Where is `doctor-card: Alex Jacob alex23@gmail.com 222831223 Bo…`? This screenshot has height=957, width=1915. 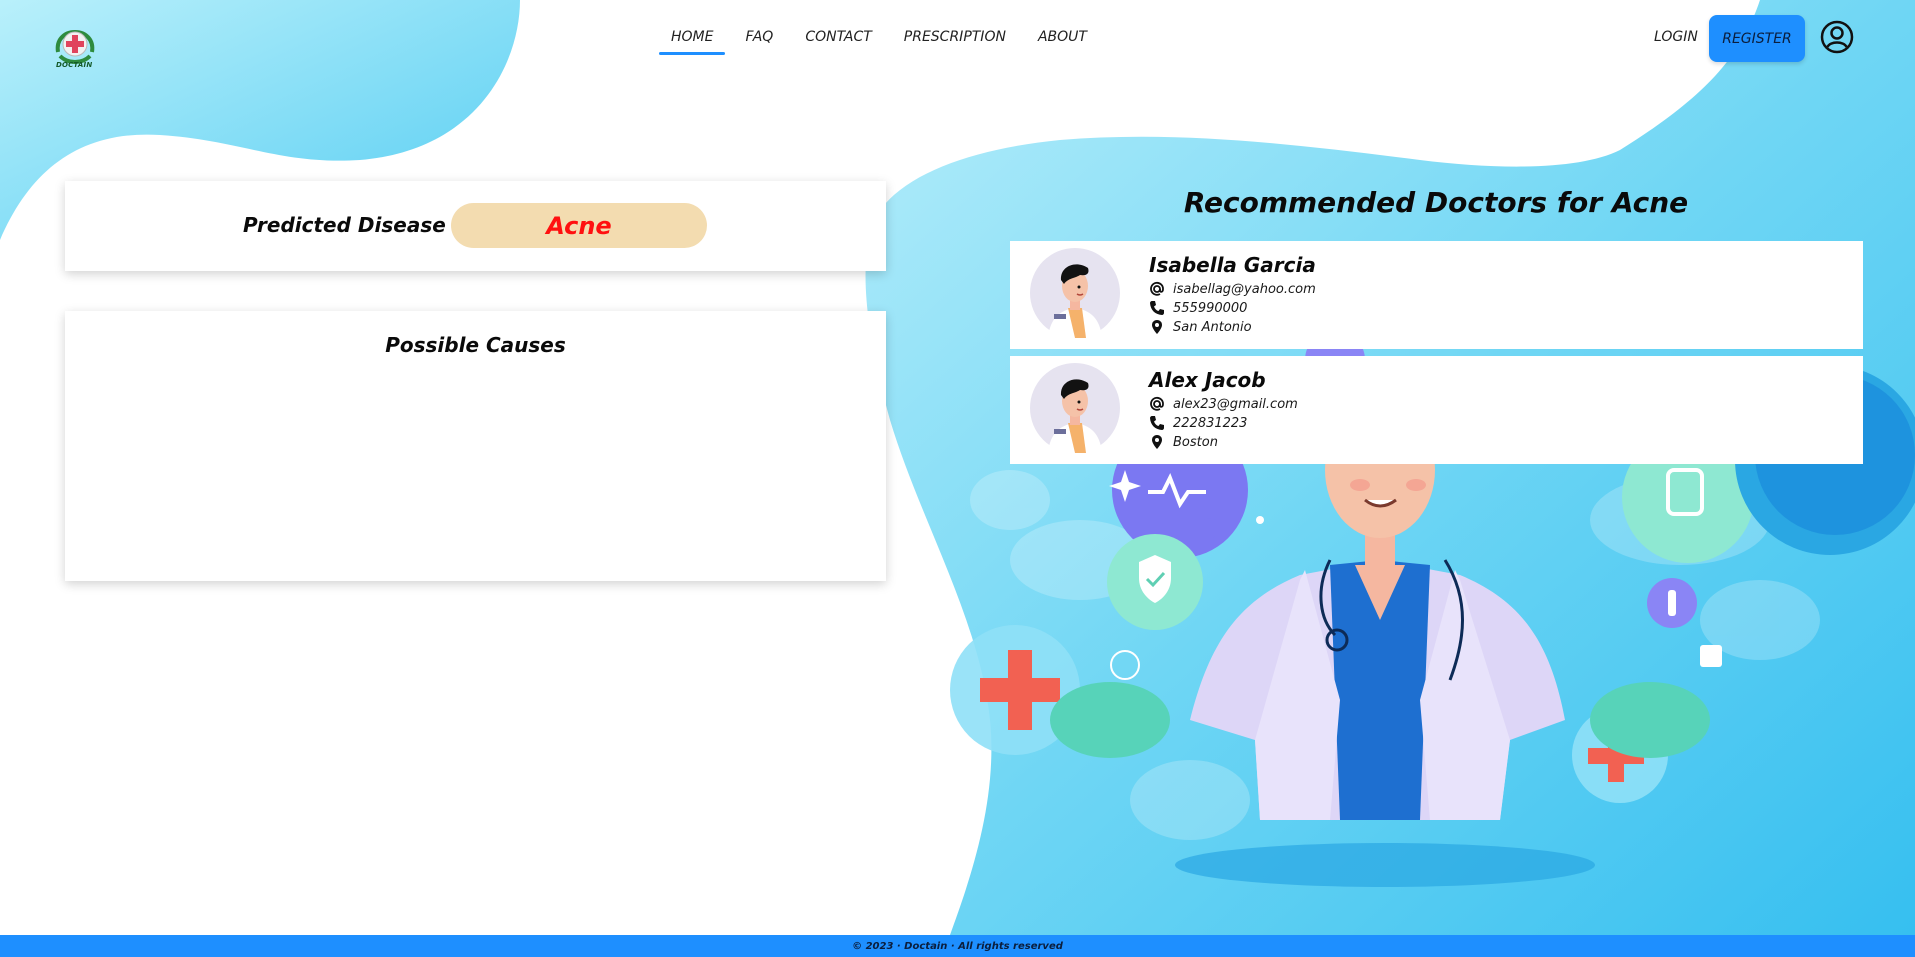
doctor-card: Alex Jacob alex23@gmail.com 222831223 Bo… is located at coordinates (1436, 410).